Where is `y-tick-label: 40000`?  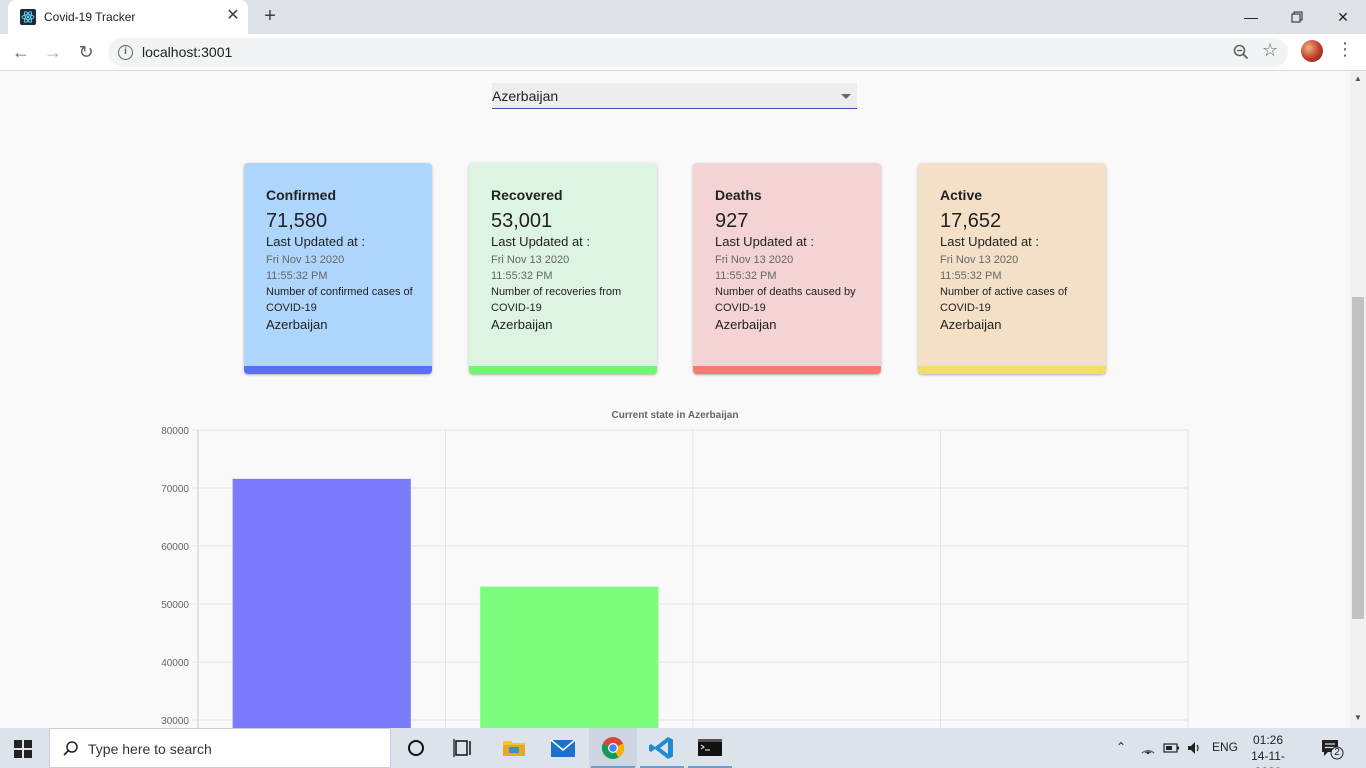
y-tick-label: 40000 is located at coordinates (175, 663).